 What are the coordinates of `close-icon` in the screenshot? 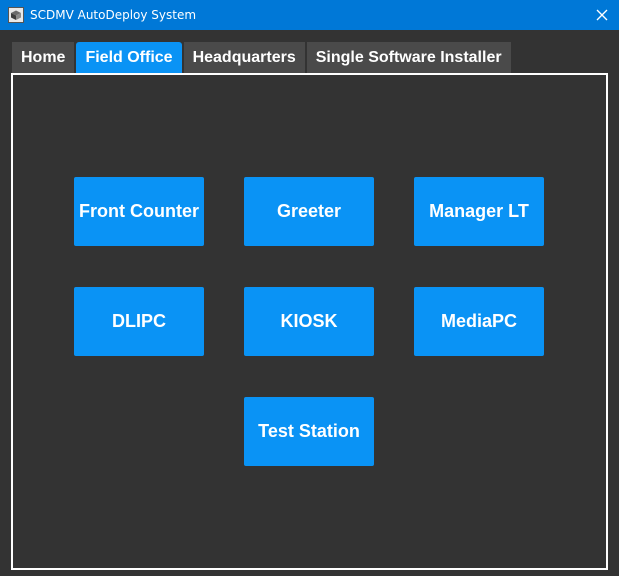 It's located at (602, 15).